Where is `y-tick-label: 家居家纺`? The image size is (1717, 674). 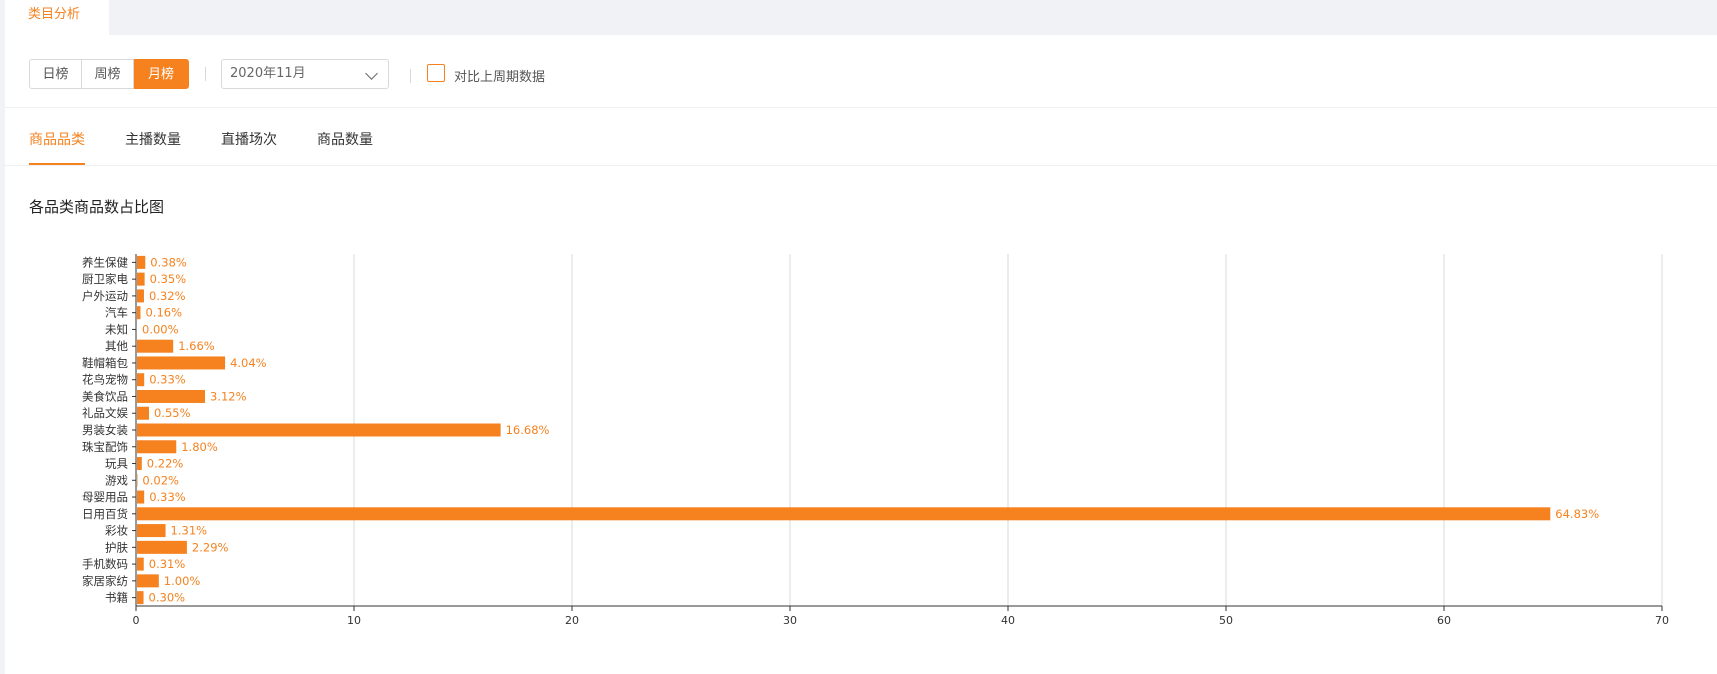 y-tick-label: 家居家纺 is located at coordinates (105, 581).